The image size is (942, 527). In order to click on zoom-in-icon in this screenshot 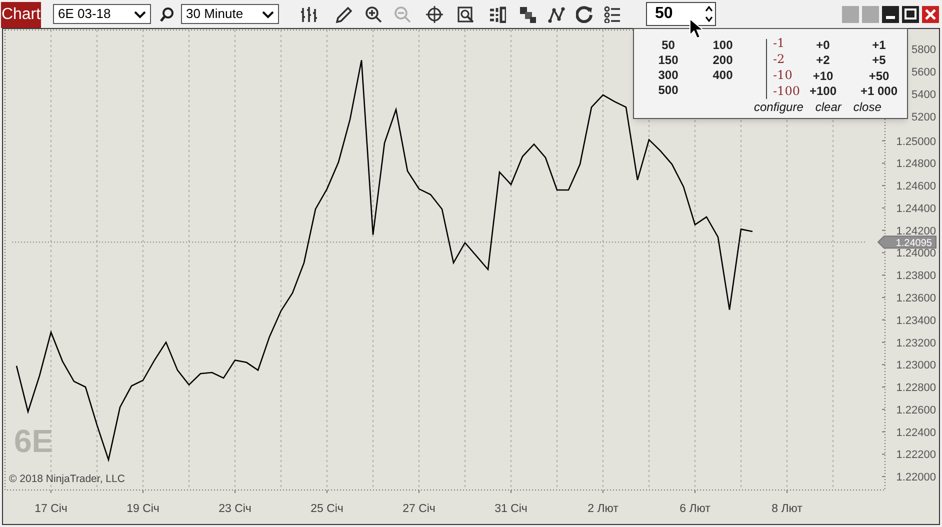, I will do `click(373, 14)`.